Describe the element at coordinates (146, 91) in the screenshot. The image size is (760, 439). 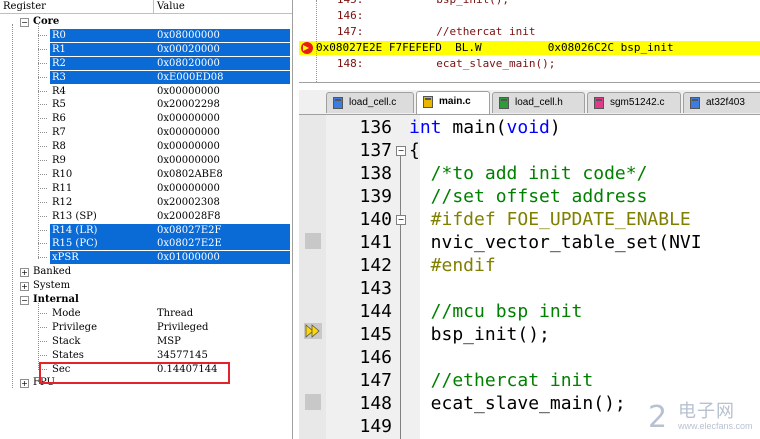
I see `register-row: R4 0x00000000` at that location.